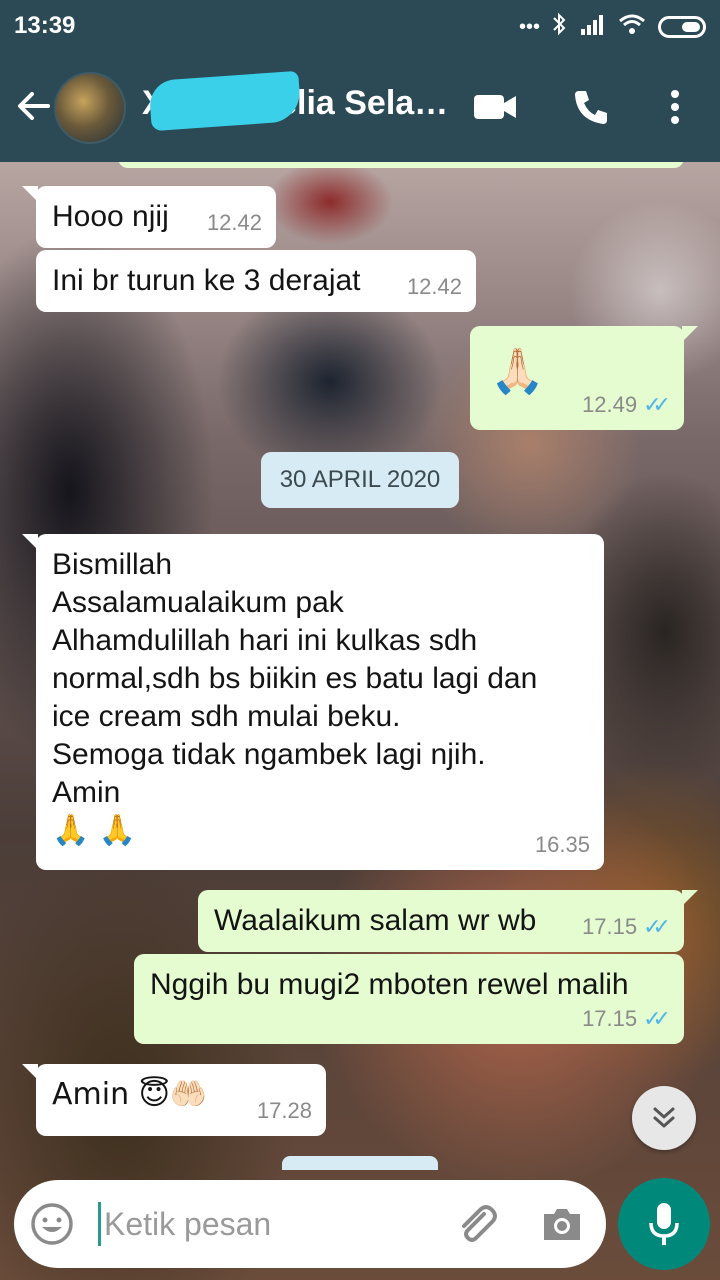 Image resolution: width=720 pixels, height=1280 pixels. I want to click on message-incoming: Amin 😇🤲🏻 17.28, so click(174, 1100).